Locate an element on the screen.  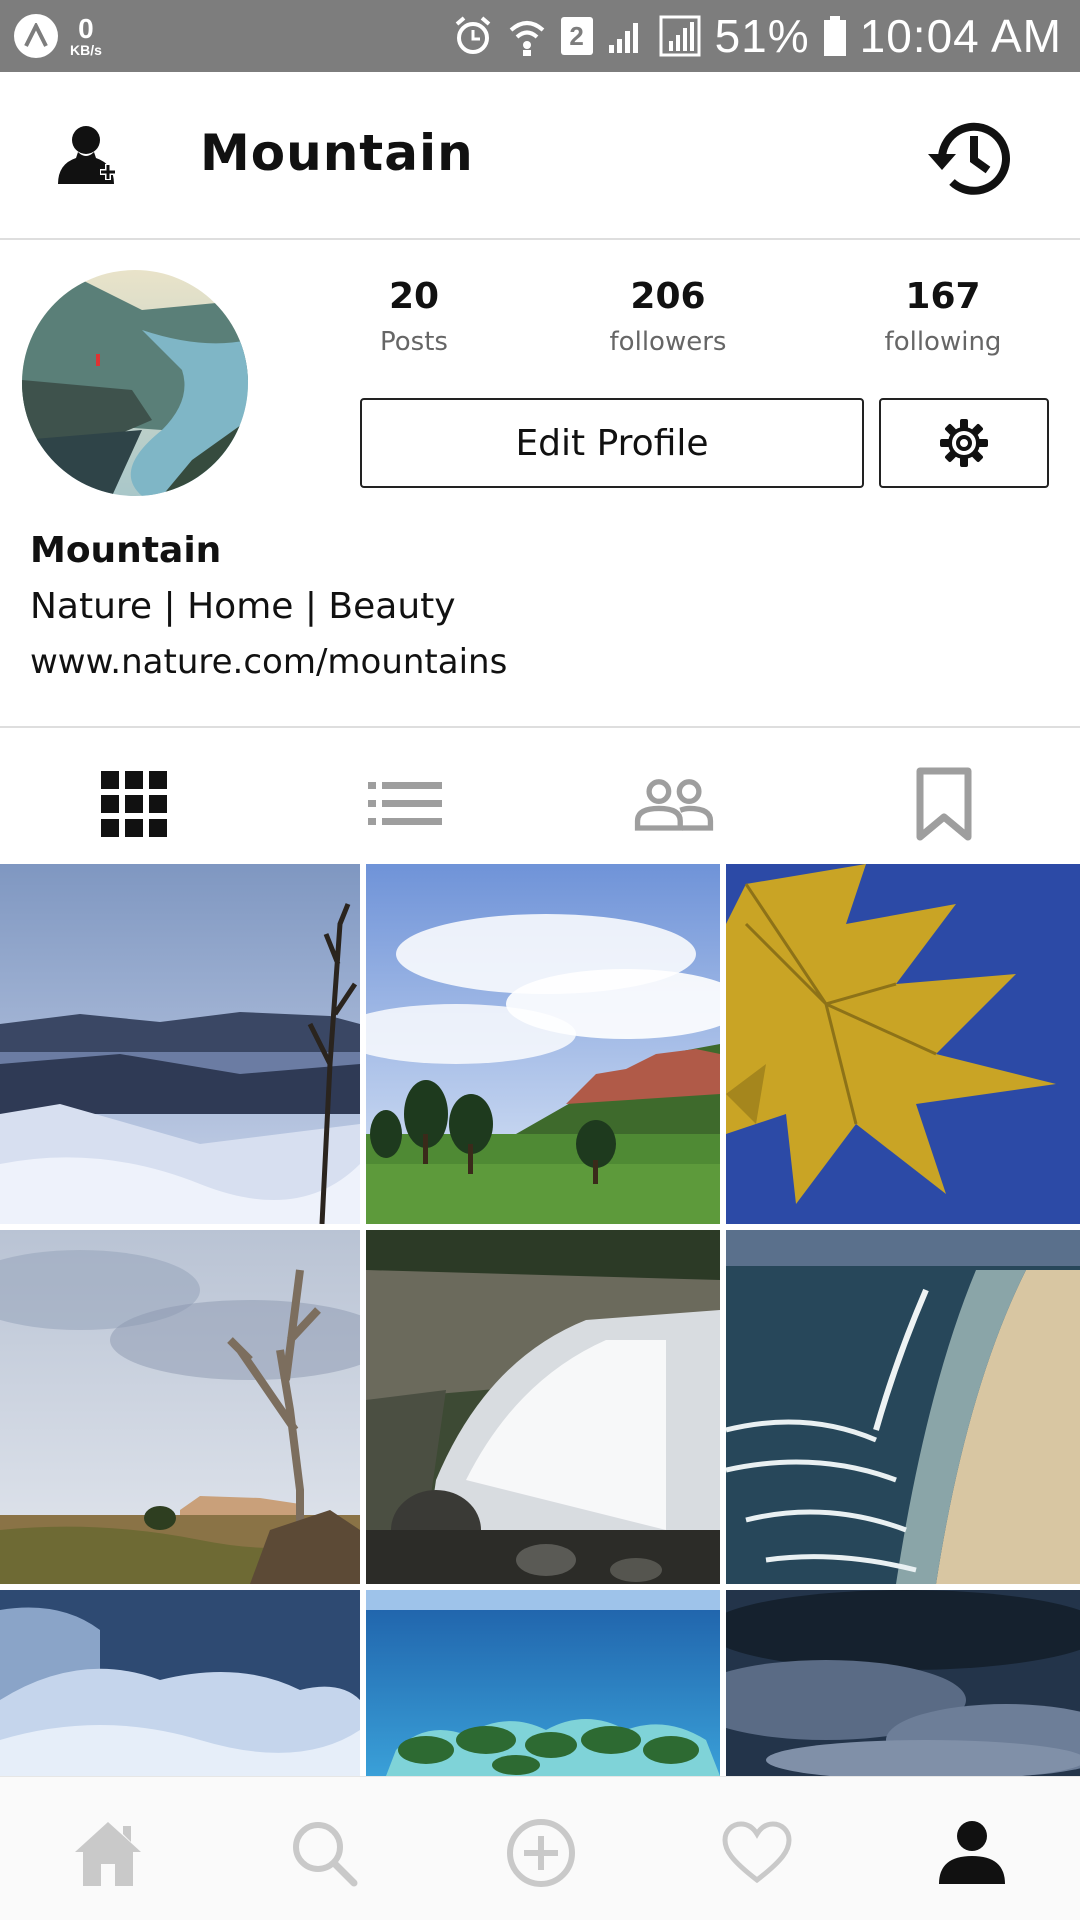
grid-icon is located at coordinates (134, 804).